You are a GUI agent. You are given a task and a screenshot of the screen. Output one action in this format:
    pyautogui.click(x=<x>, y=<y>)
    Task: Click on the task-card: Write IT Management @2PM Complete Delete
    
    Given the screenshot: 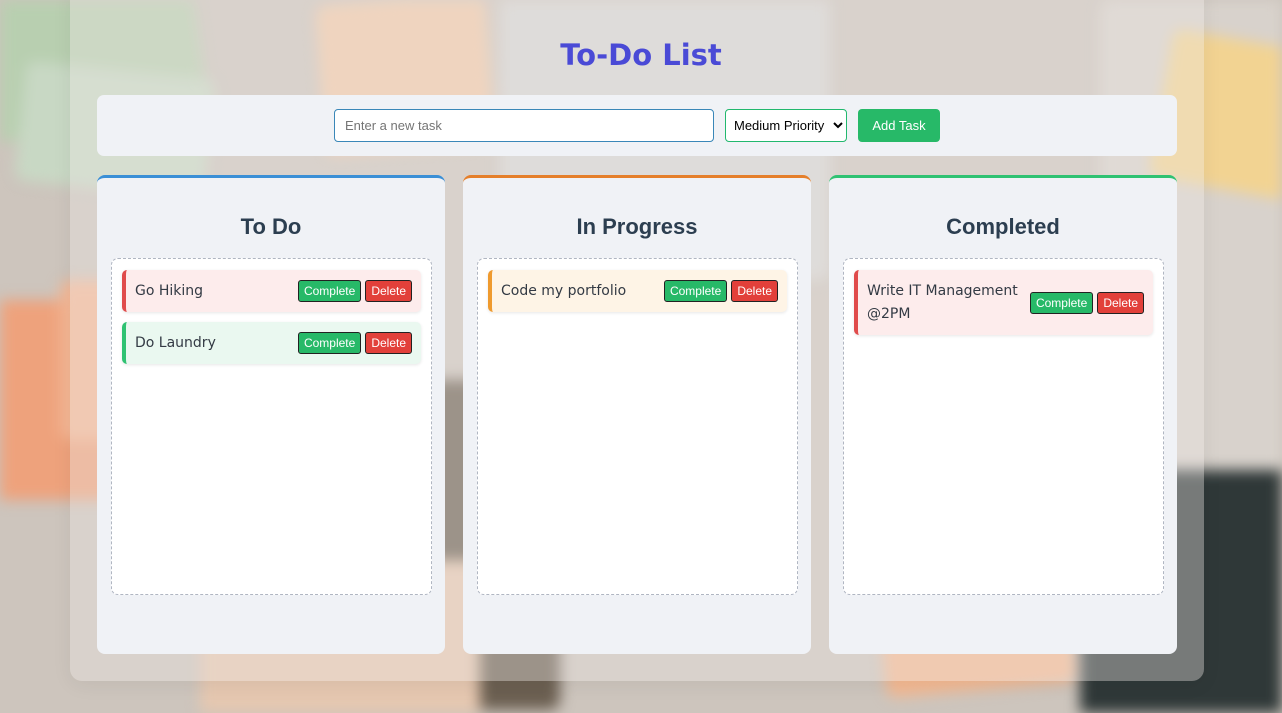 What is the action you would take?
    pyautogui.click(x=1003, y=302)
    